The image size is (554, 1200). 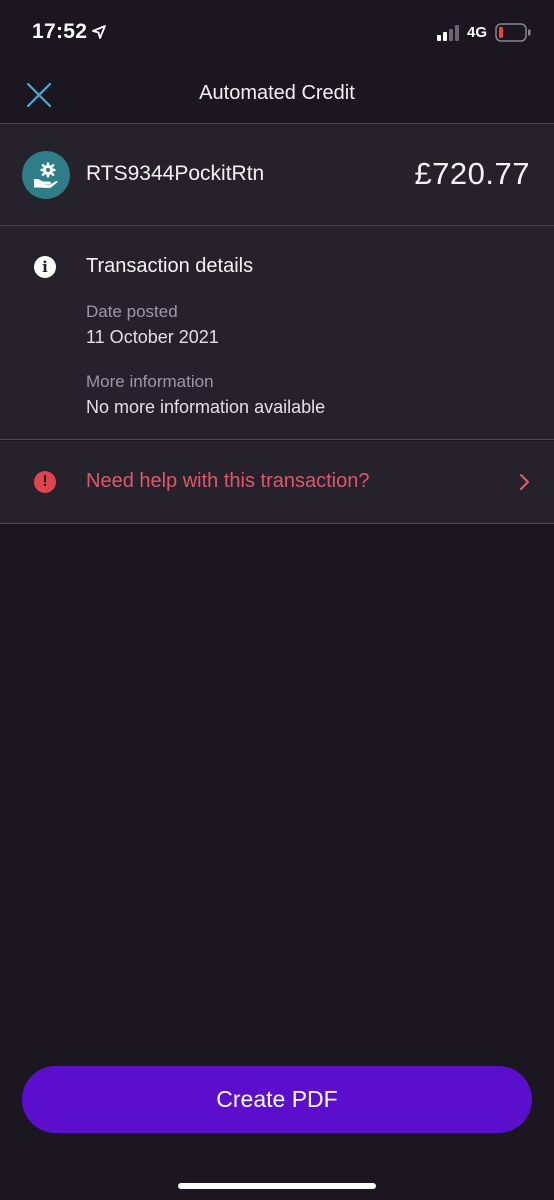 What do you see at coordinates (175, 173) in the screenshot?
I see `merchant-name: RTS9344PockitRtn` at bounding box center [175, 173].